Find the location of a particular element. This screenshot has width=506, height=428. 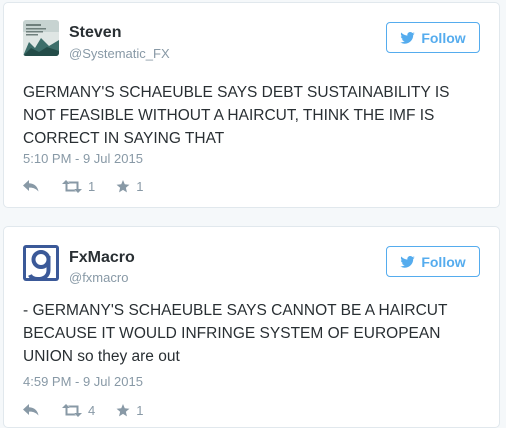

tweet-timestamp: 5:10 PM - 9 Jul 2015 is located at coordinates (83, 158).